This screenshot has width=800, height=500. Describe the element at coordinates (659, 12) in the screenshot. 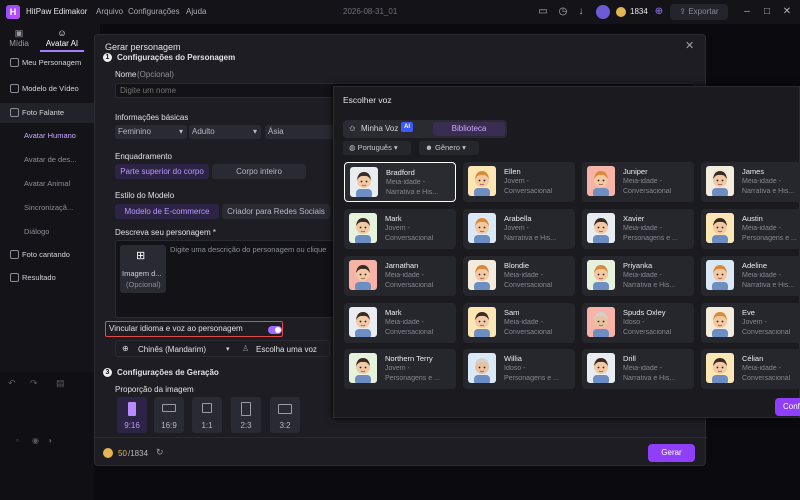

I see `add-credits-icon: ⊕` at that location.